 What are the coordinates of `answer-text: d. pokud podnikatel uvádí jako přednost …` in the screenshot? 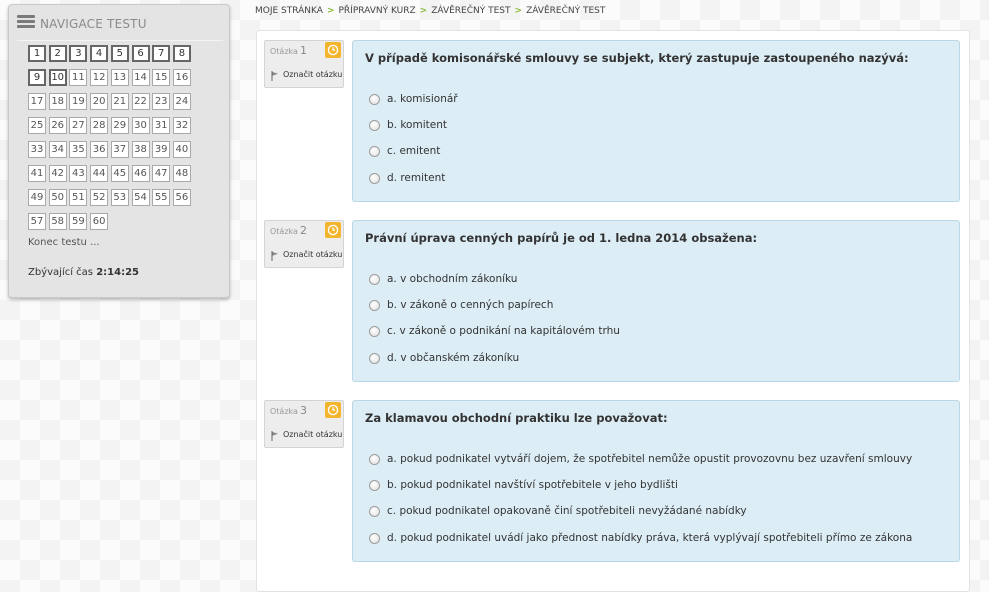 It's located at (649, 538).